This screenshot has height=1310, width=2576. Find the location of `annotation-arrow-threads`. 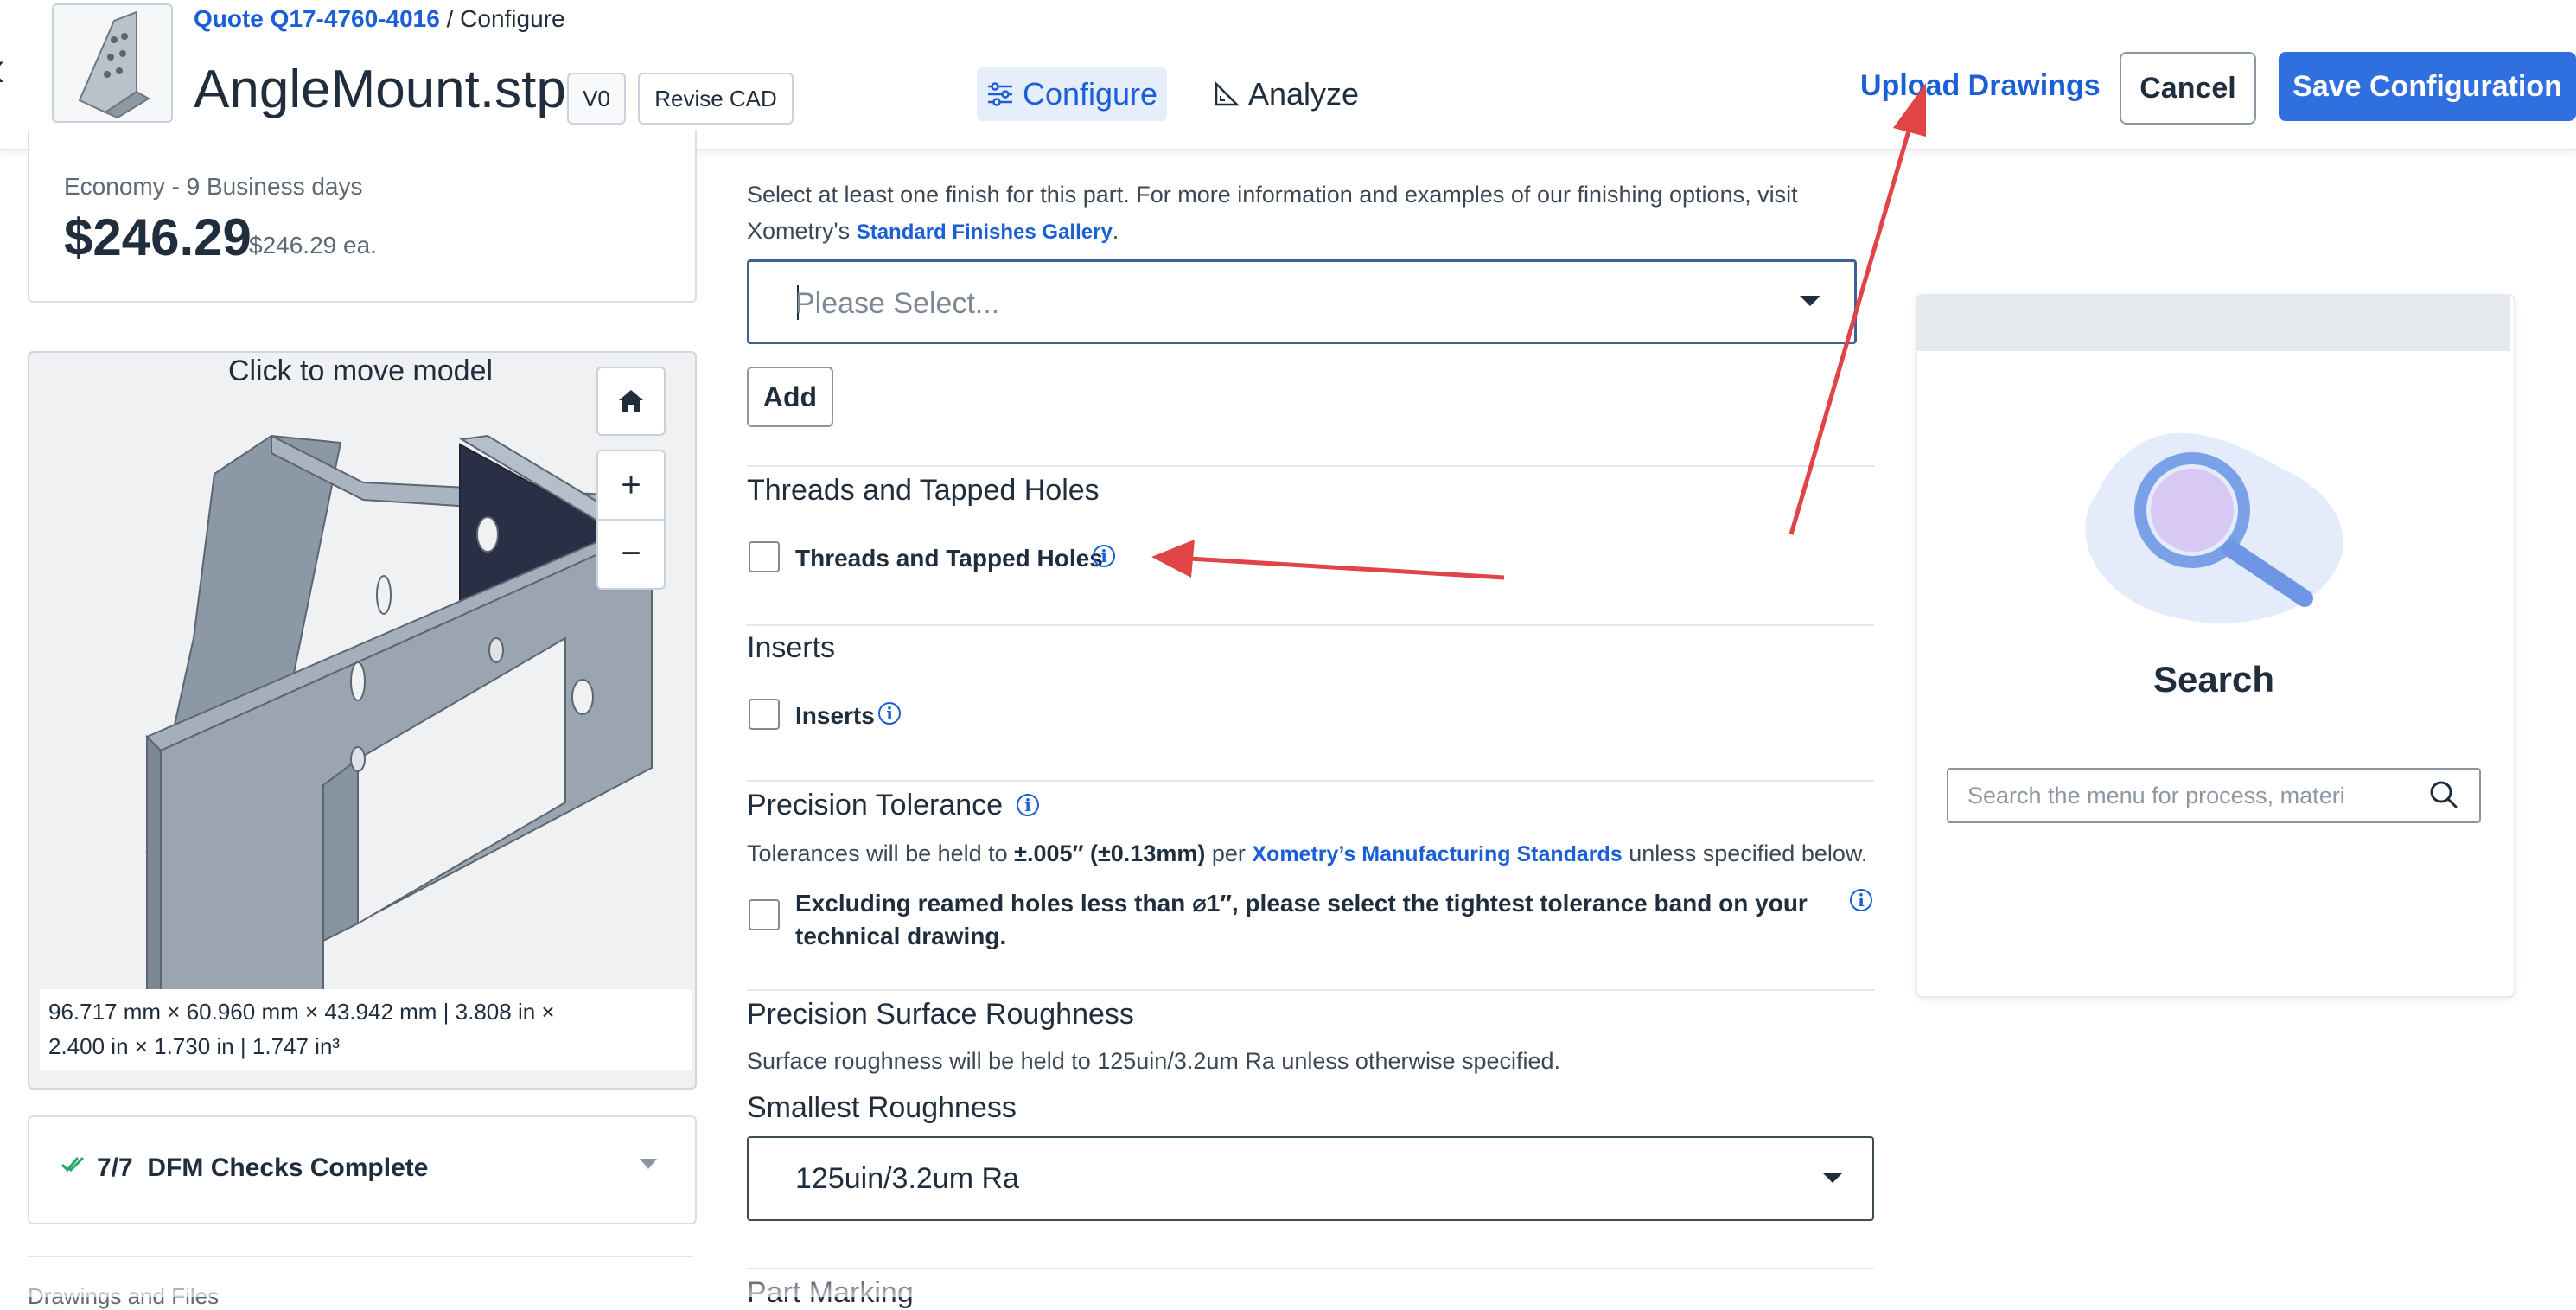

annotation-arrow-threads is located at coordinates (1347, 568).